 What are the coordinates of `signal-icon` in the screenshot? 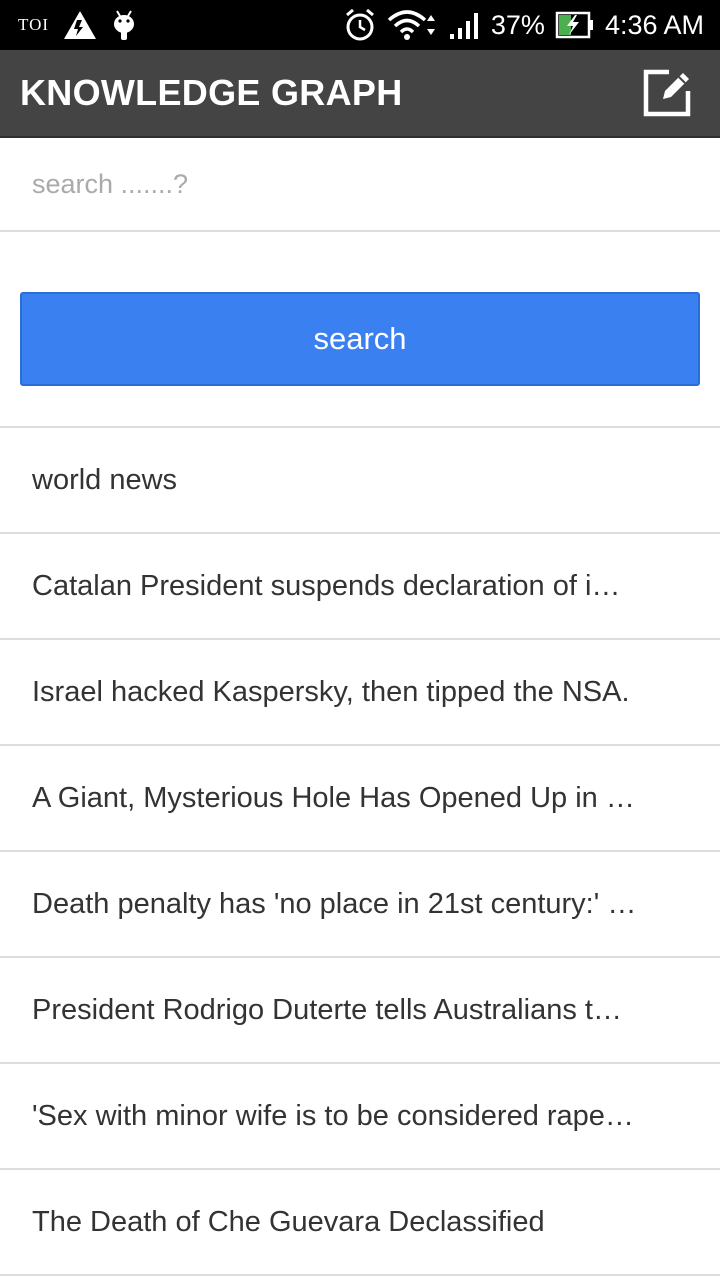 It's located at (465, 25).